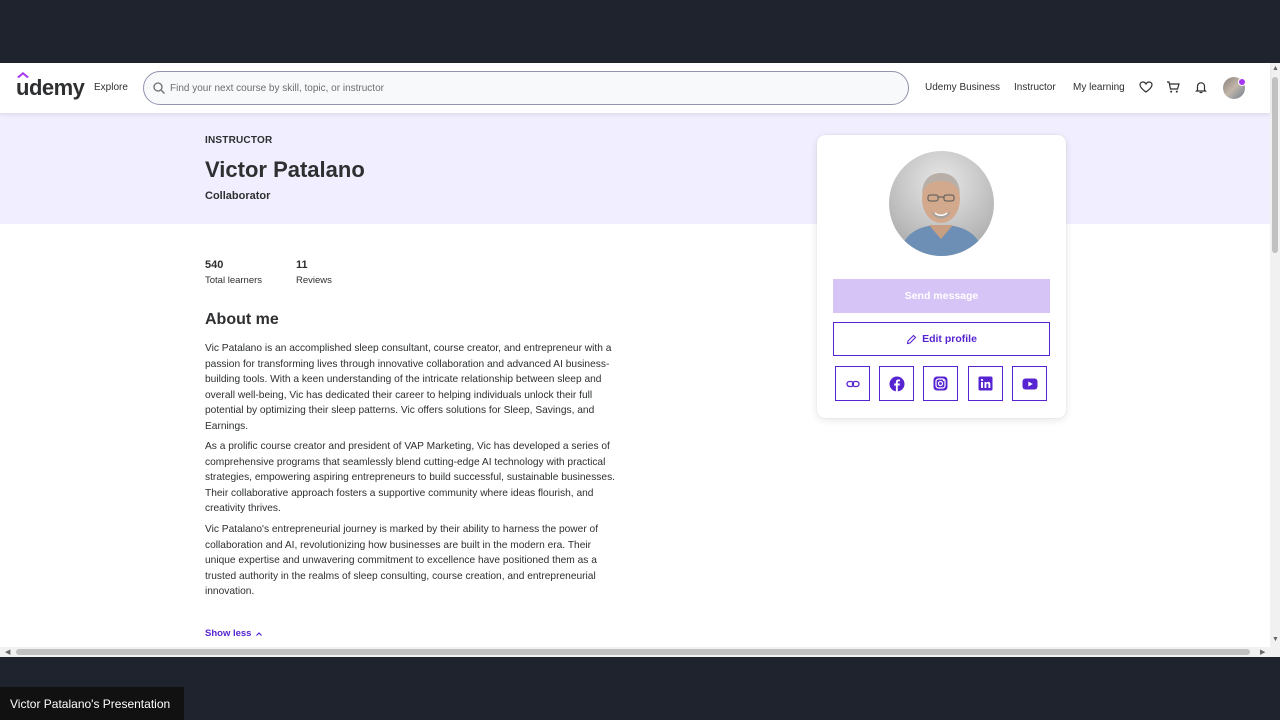  I want to click on scroll-left-arrow-icon: ◀, so click(7, 652).